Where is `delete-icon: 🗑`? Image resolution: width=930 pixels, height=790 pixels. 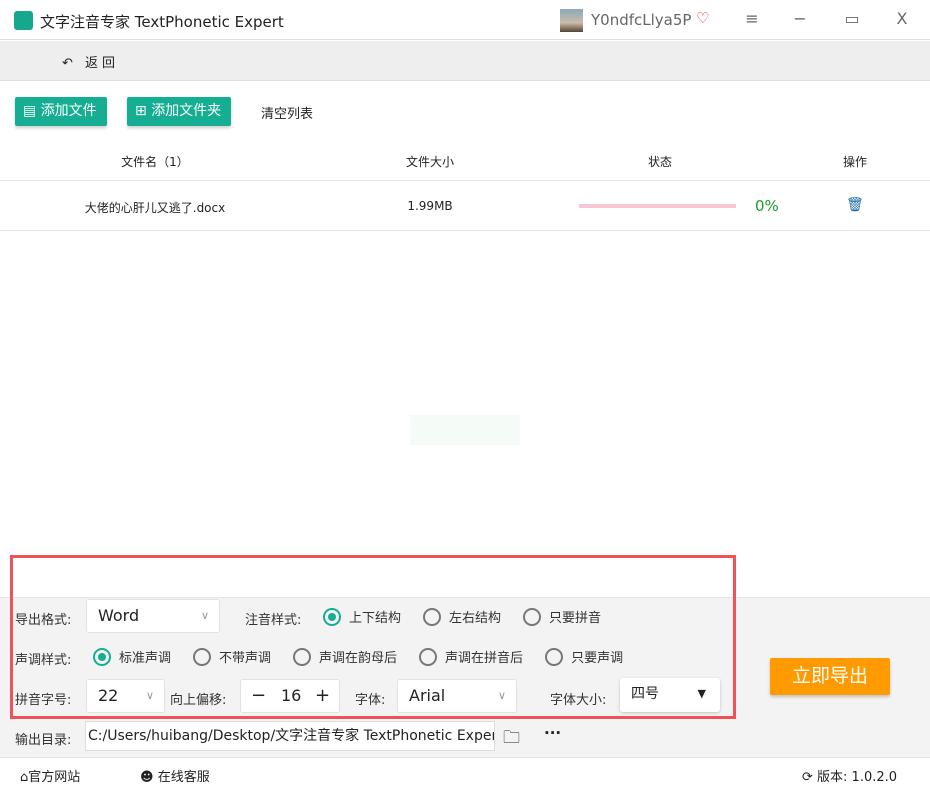 delete-icon: 🗑 is located at coordinates (855, 205).